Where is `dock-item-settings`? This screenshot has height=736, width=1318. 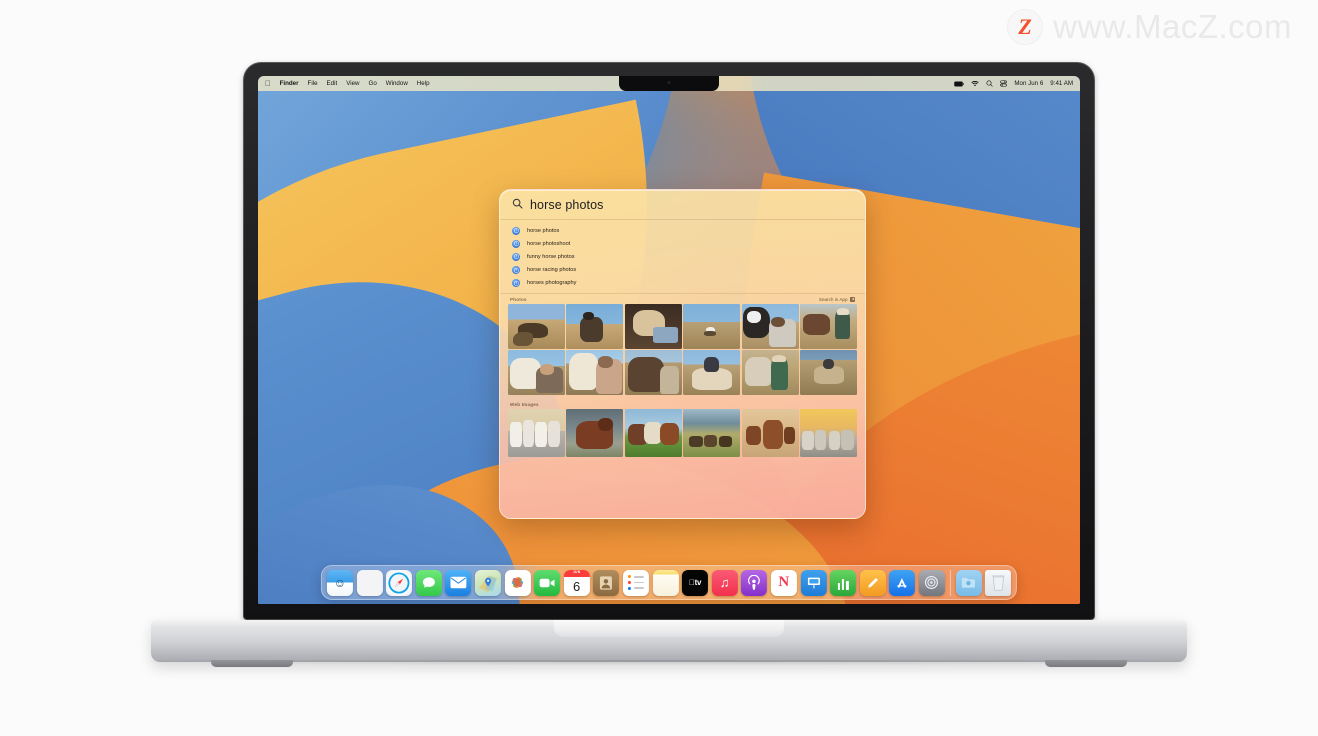 dock-item-settings is located at coordinates (931, 582).